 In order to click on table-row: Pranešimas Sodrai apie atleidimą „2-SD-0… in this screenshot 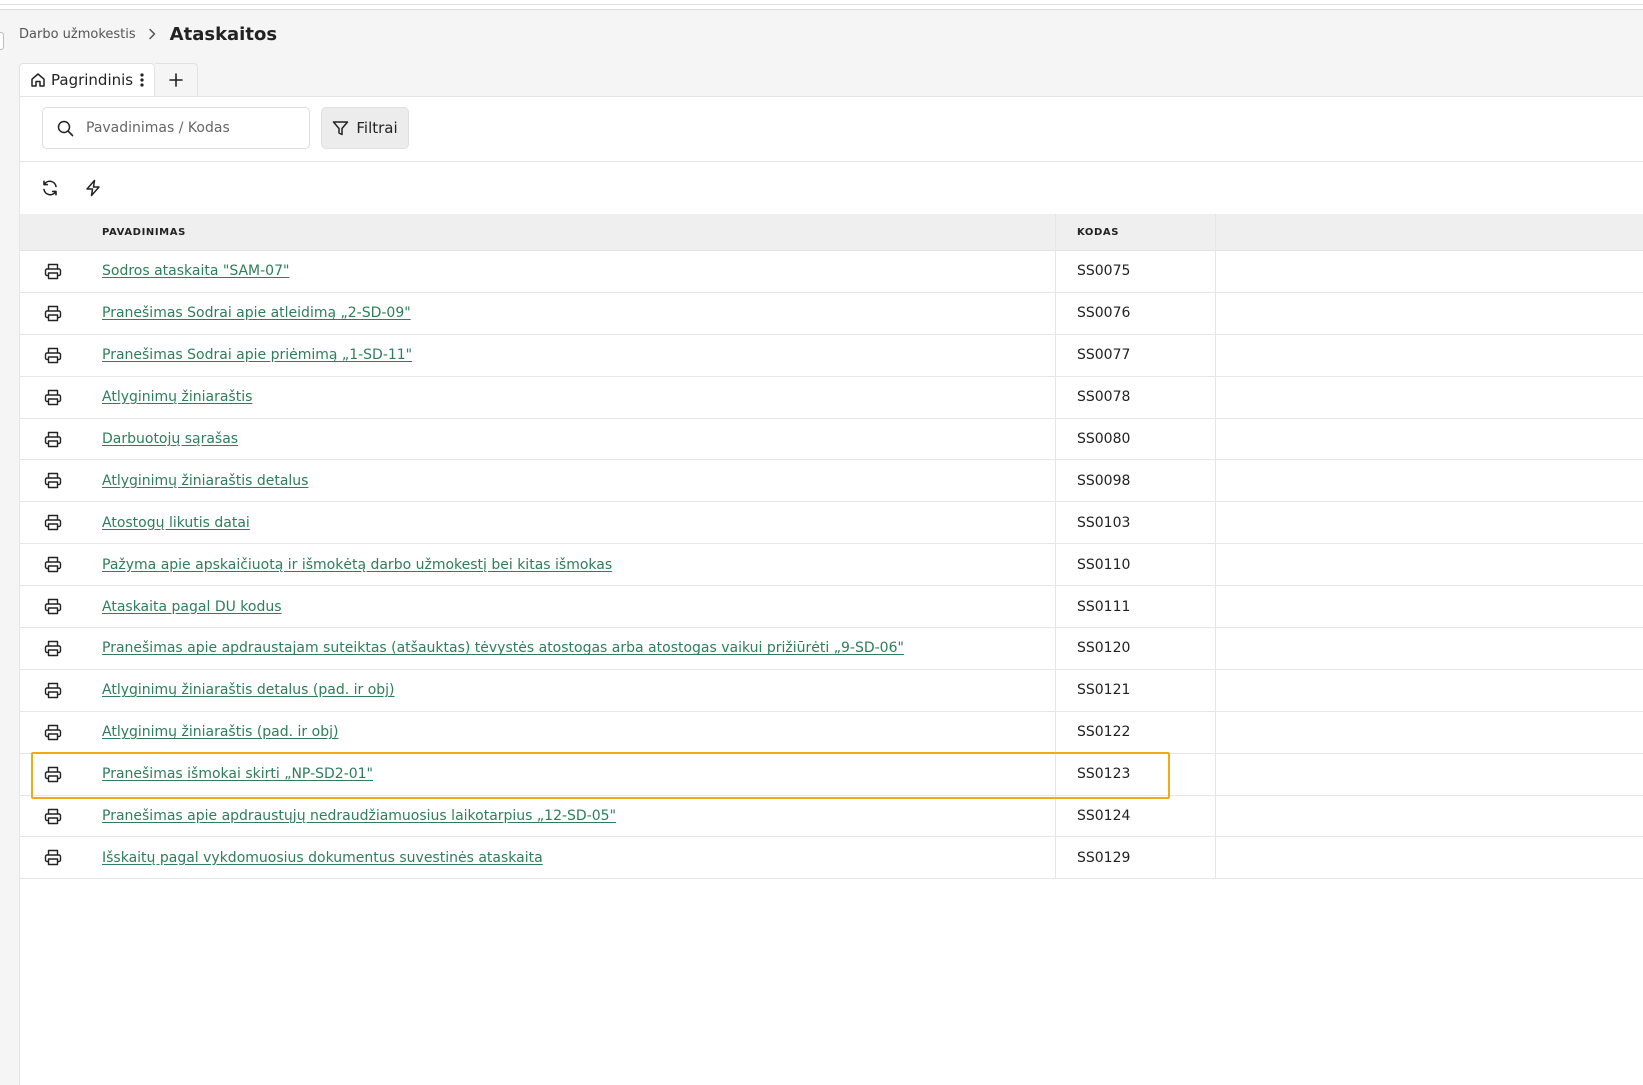, I will do `click(831, 313)`.